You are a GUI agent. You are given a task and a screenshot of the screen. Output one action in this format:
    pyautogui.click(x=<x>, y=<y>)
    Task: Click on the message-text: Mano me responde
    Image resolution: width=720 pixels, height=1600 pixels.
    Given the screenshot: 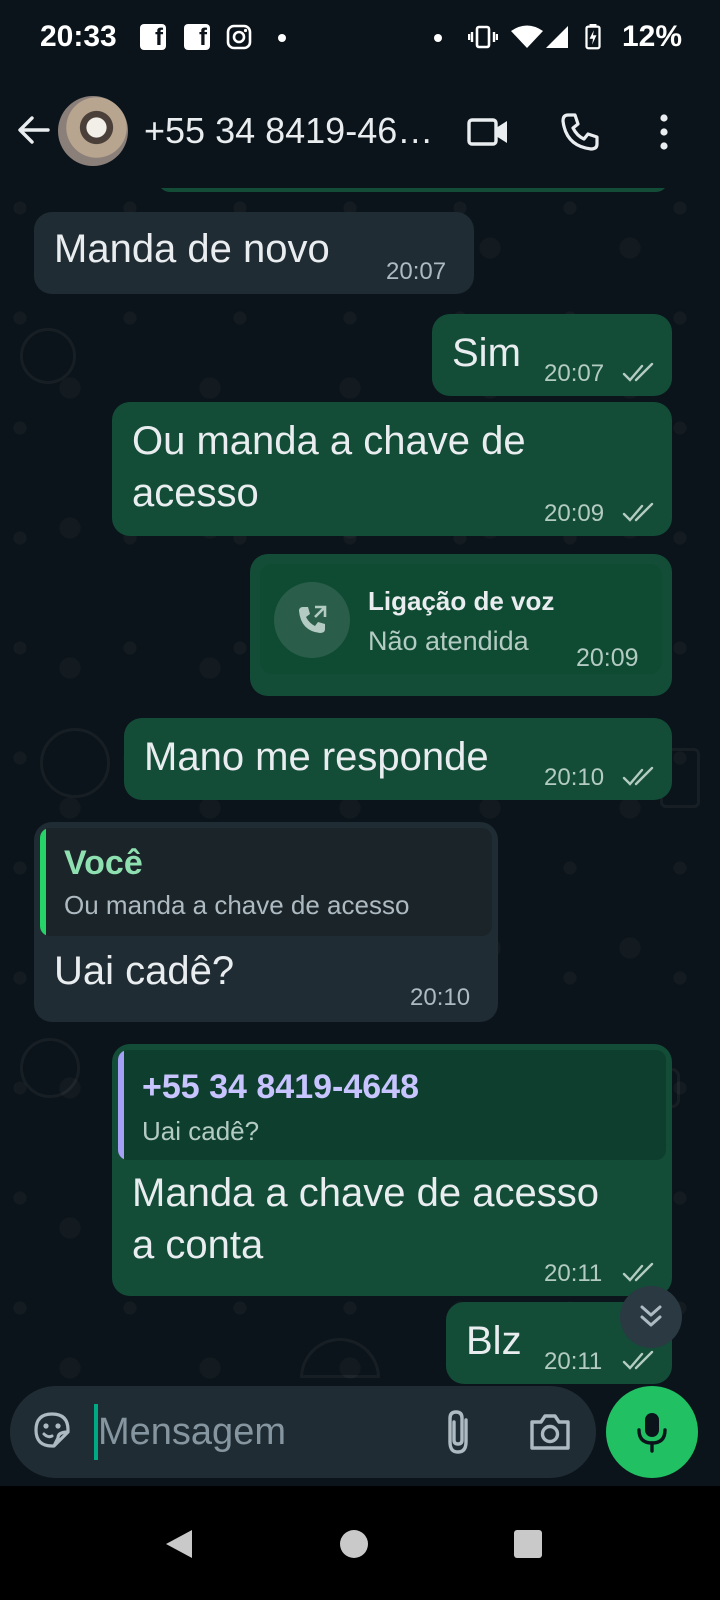 What is the action you would take?
    pyautogui.click(x=316, y=757)
    